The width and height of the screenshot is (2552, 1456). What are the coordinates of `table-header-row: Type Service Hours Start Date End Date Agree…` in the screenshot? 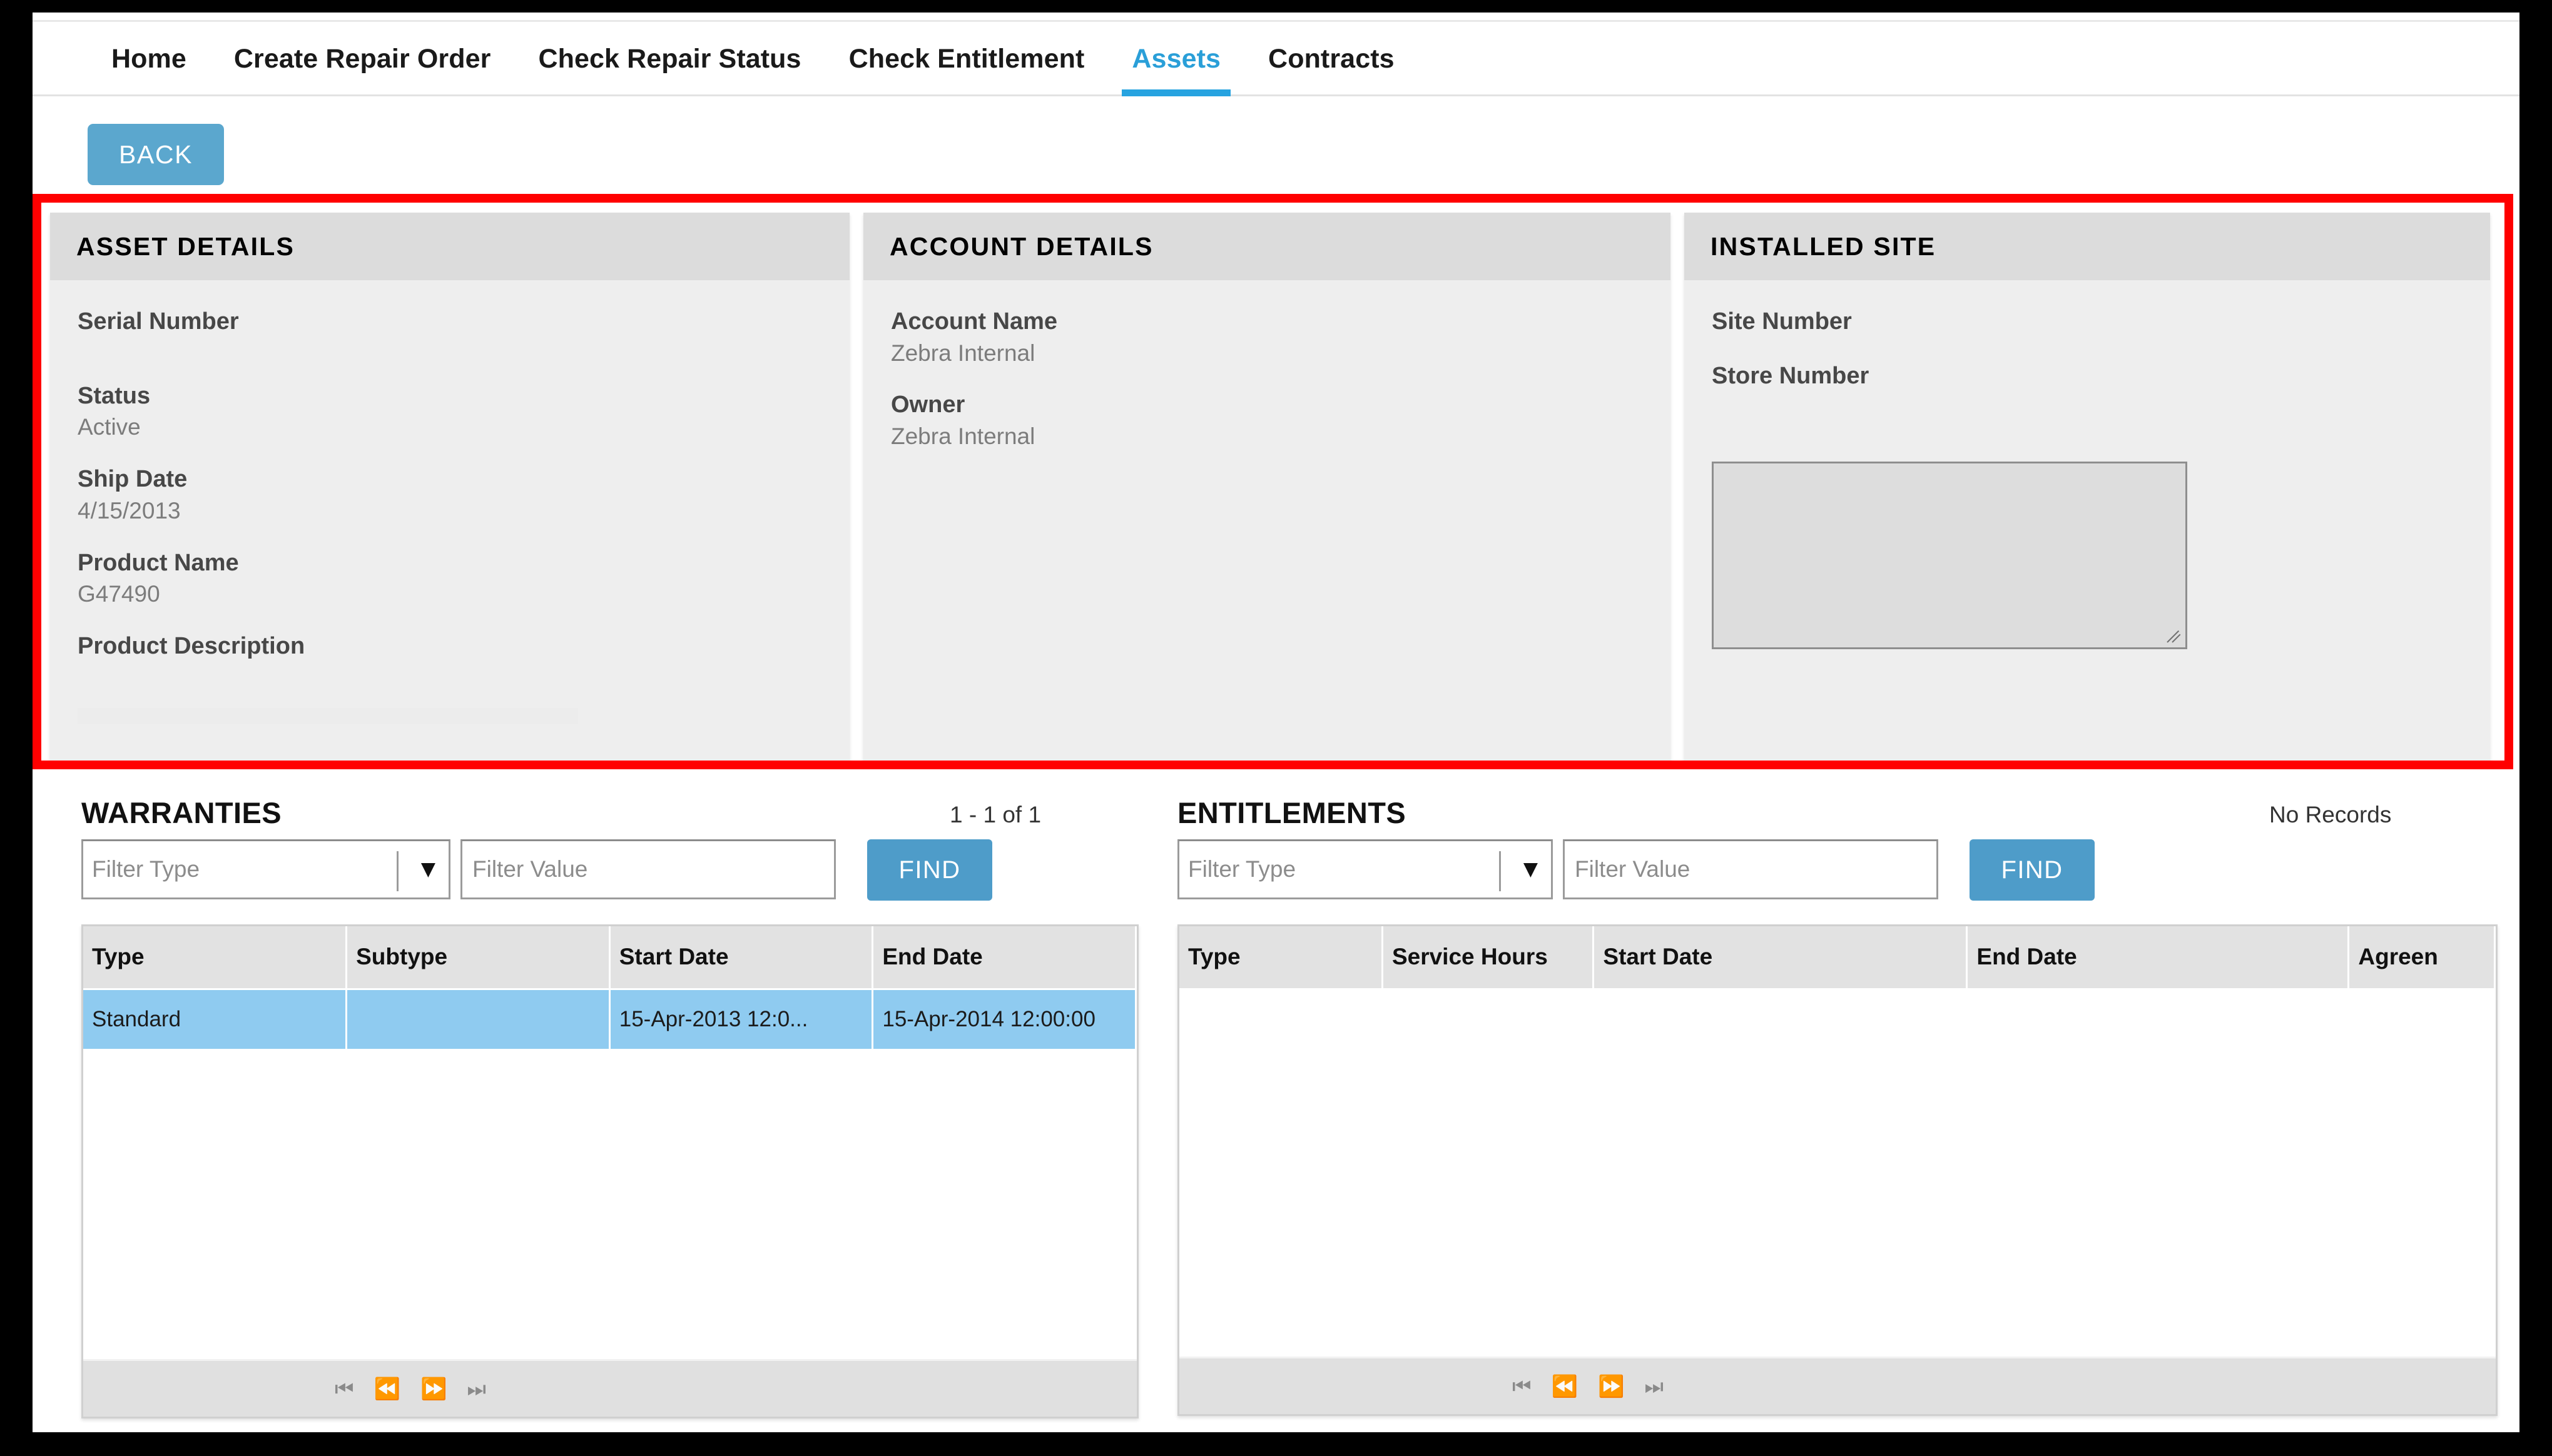 It's located at (1837, 958).